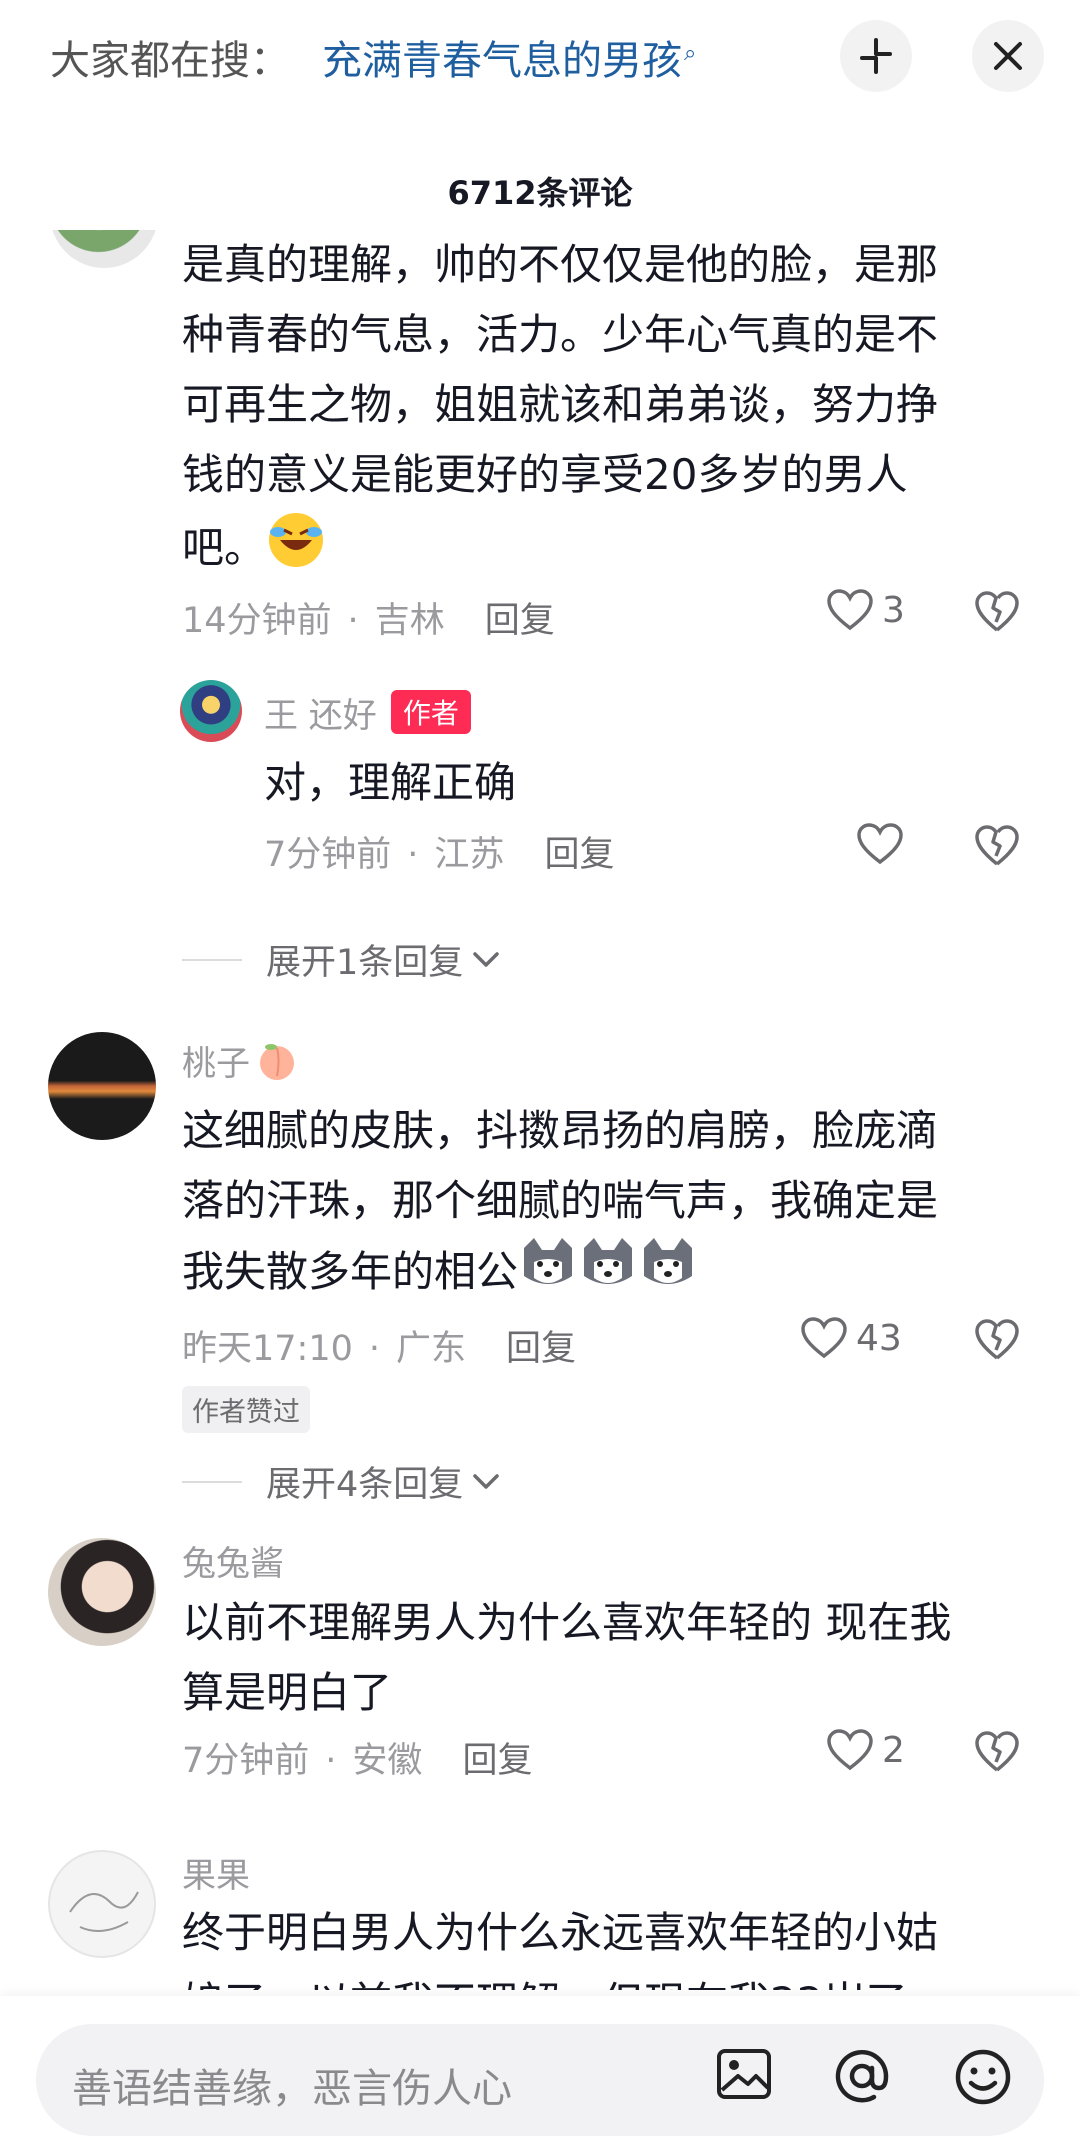  I want to click on comment-location: 安徽, so click(387, 1761).